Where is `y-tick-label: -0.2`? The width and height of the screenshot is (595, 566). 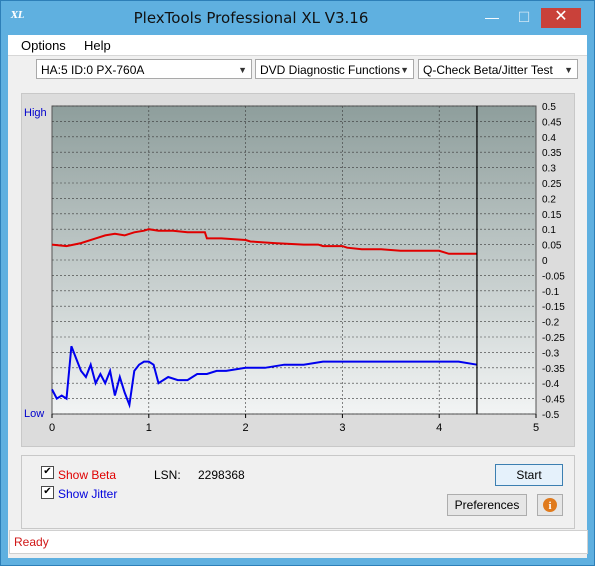
y-tick-label: -0.2 is located at coordinates (551, 323).